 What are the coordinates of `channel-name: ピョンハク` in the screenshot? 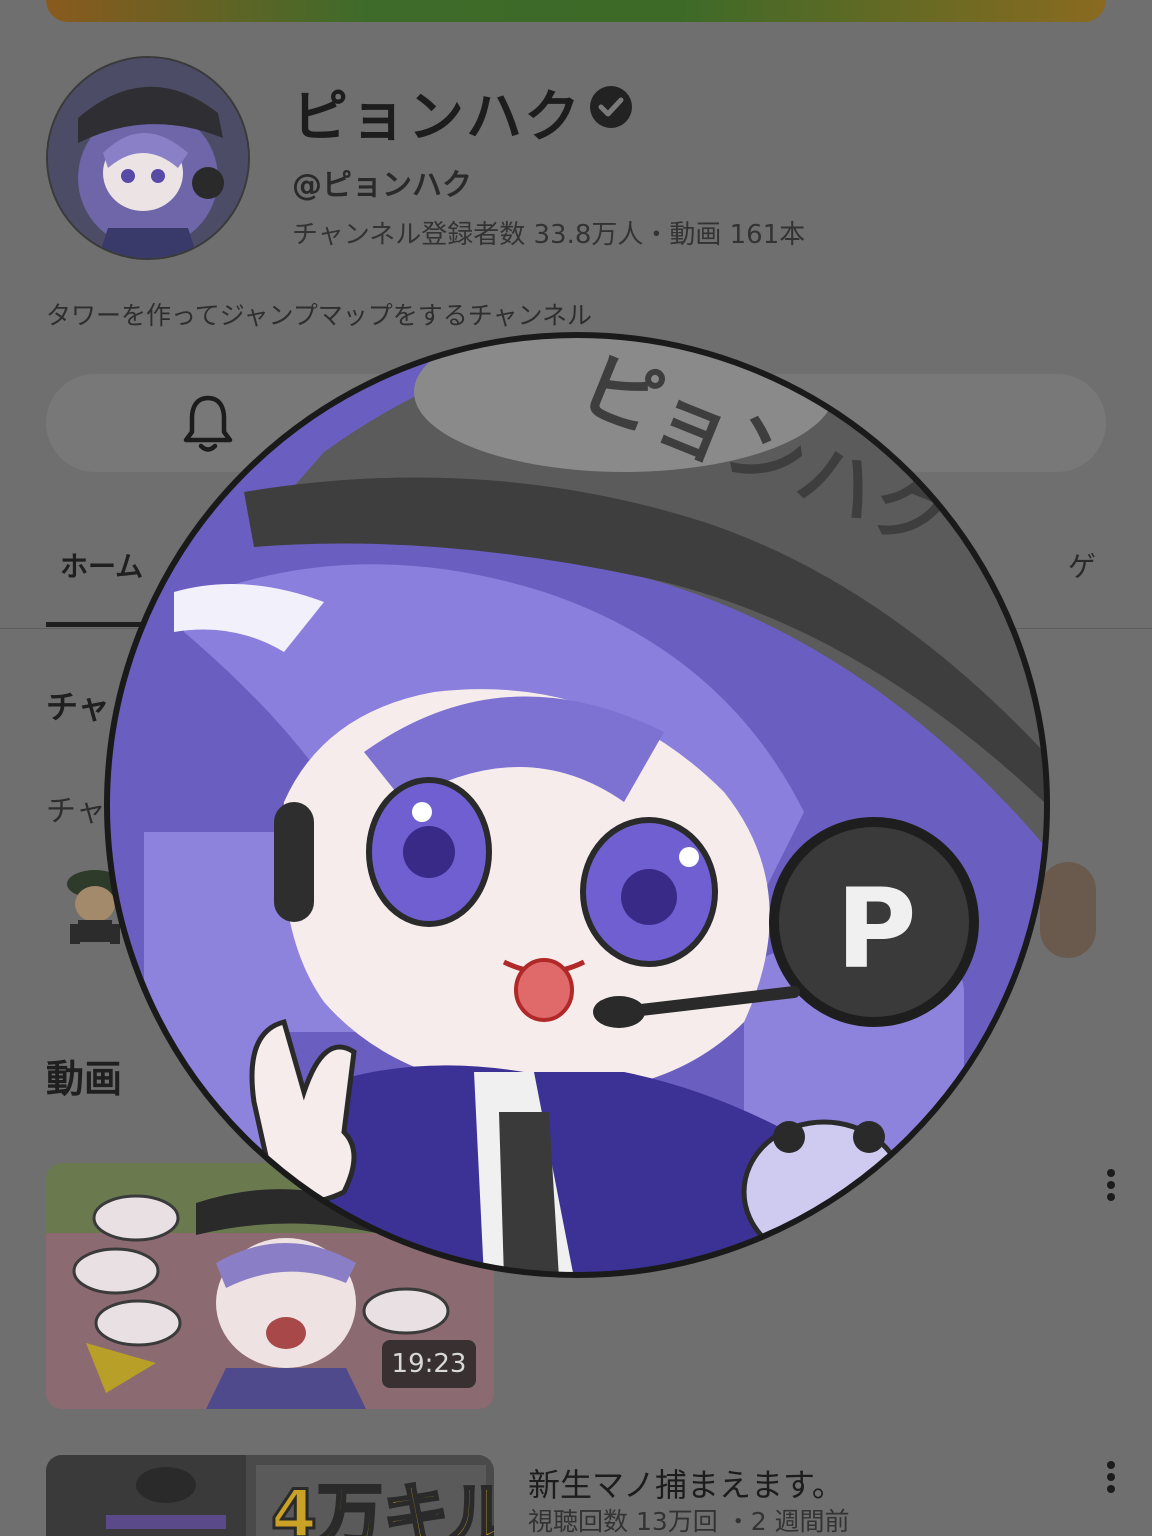 It's located at (437, 117).